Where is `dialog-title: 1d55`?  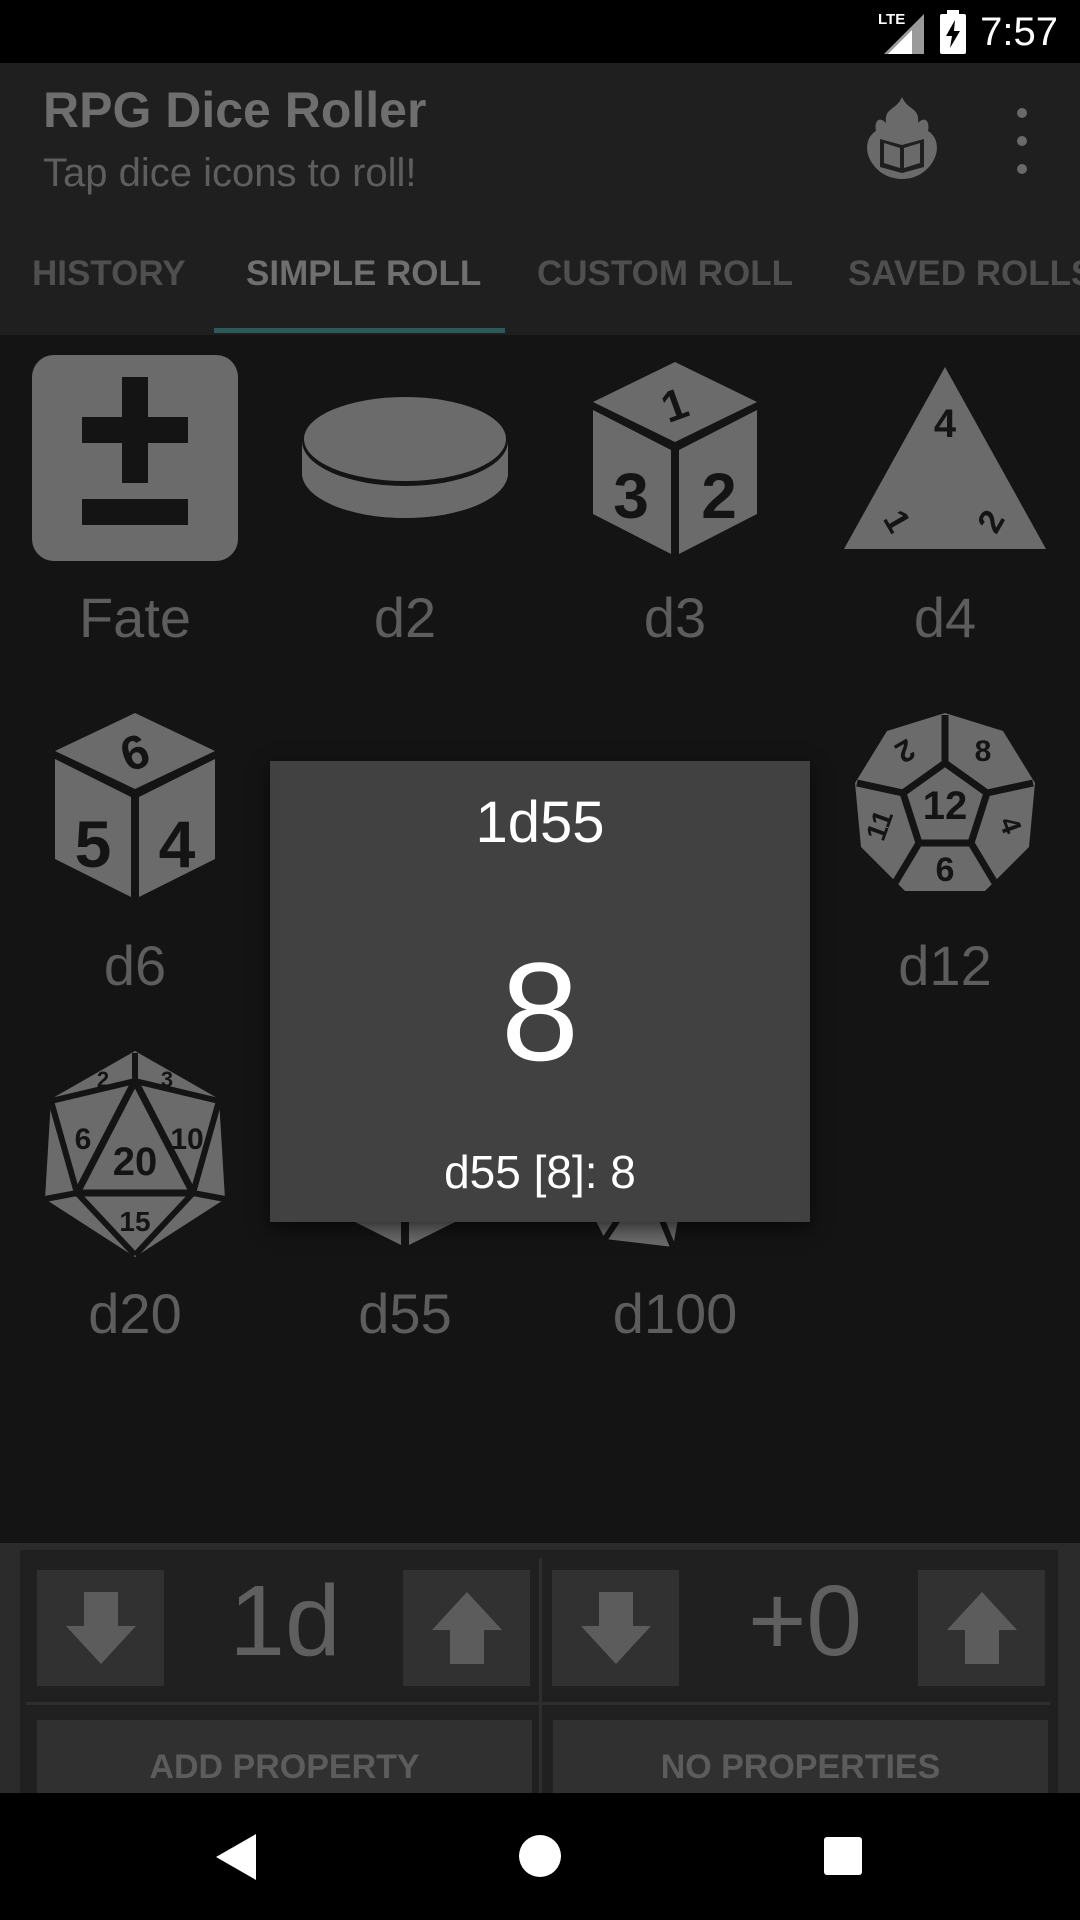 dialog-title: 1d55 is located at coordinates (540, 822).